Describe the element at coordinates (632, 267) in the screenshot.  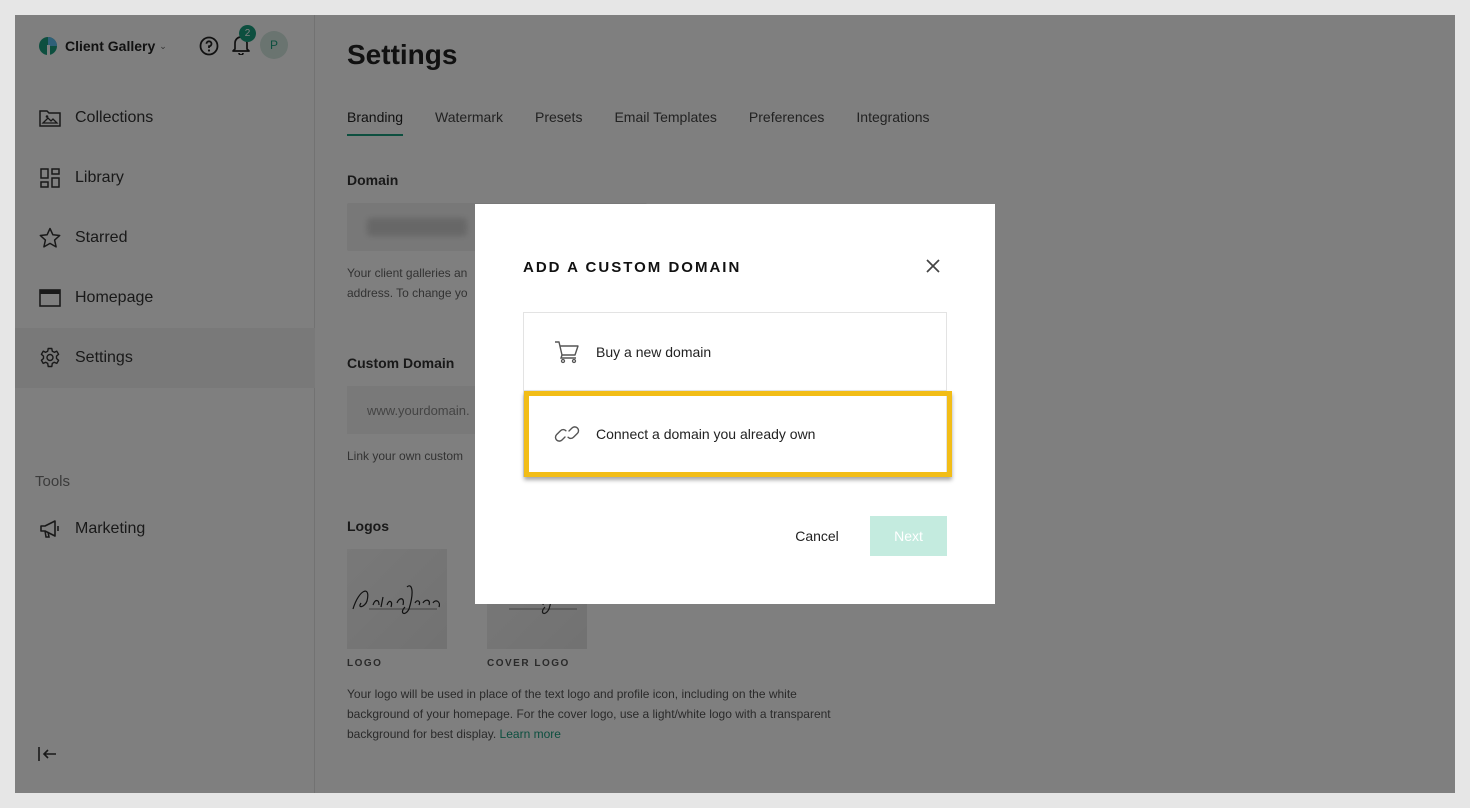
I see `modal-title: ADD A CUSTOM DOMAIN` at that location.